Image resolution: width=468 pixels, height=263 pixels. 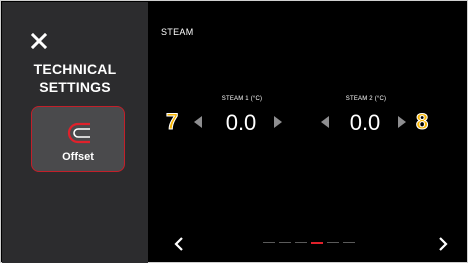 What do you see at coordinates (366, 99) in the screenshot?
I see `steam2-label: STEAM 2 (°C)` at bounding box center [366, 99].